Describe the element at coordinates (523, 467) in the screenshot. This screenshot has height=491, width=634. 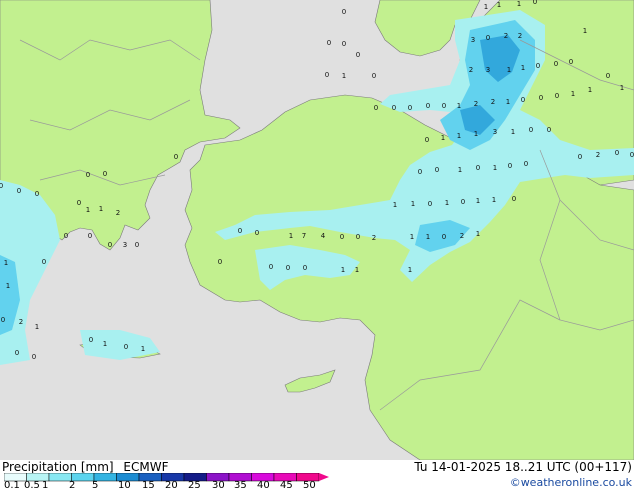
I see `valid-datetime: Tu 14-01-2025 18..21 UTC (00+117)` at that location.